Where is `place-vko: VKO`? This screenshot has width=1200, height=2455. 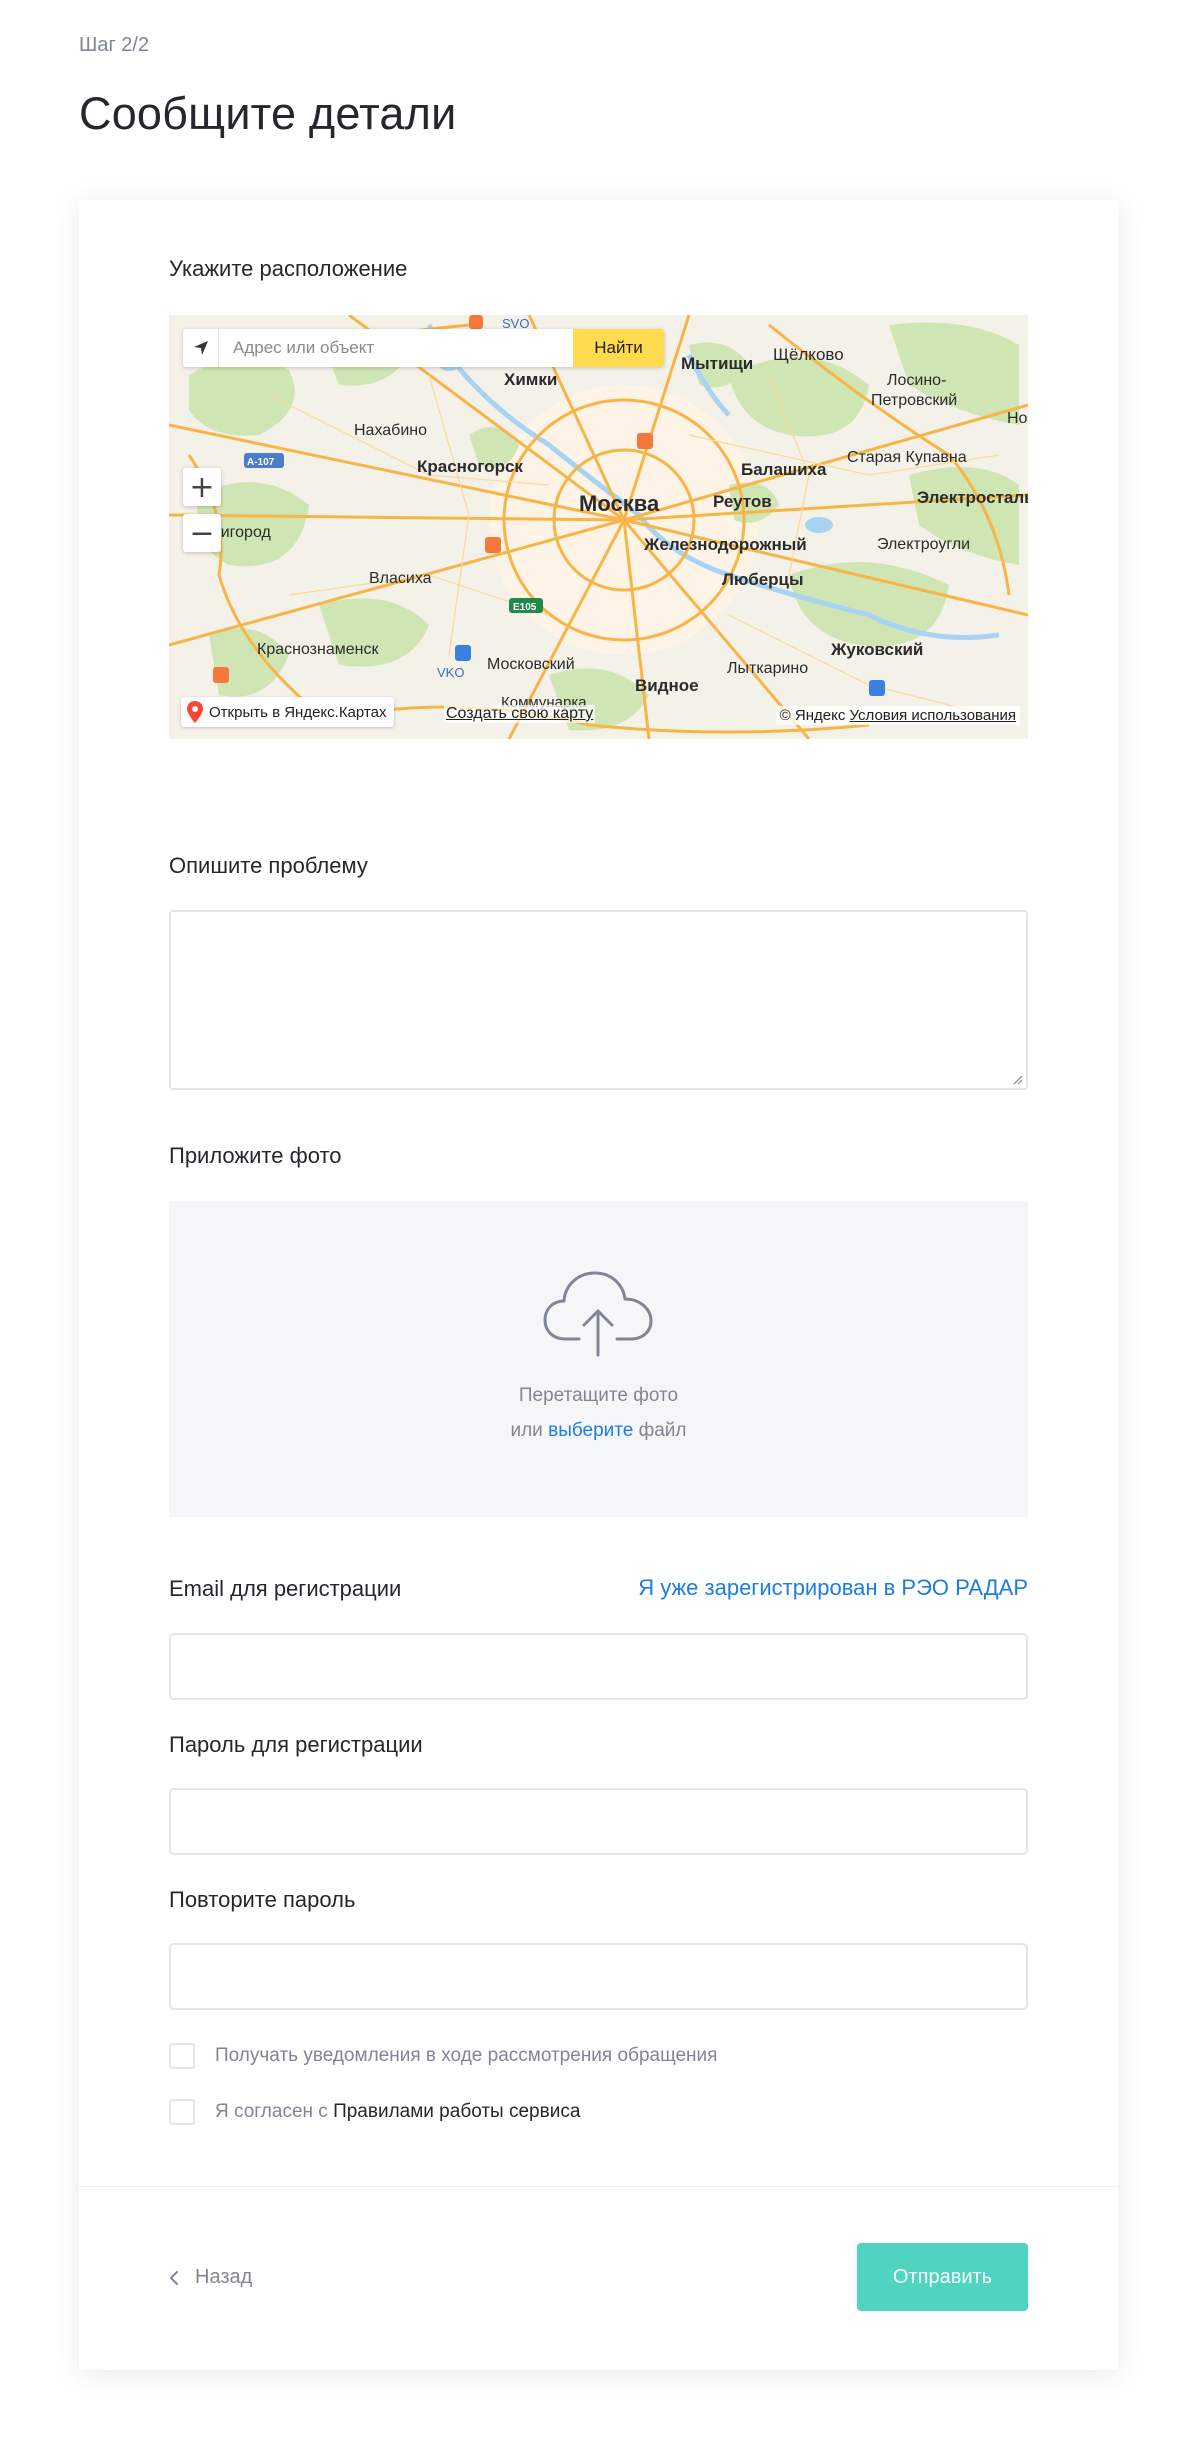
place-vko: VKO is located at coordinates (450, 672).